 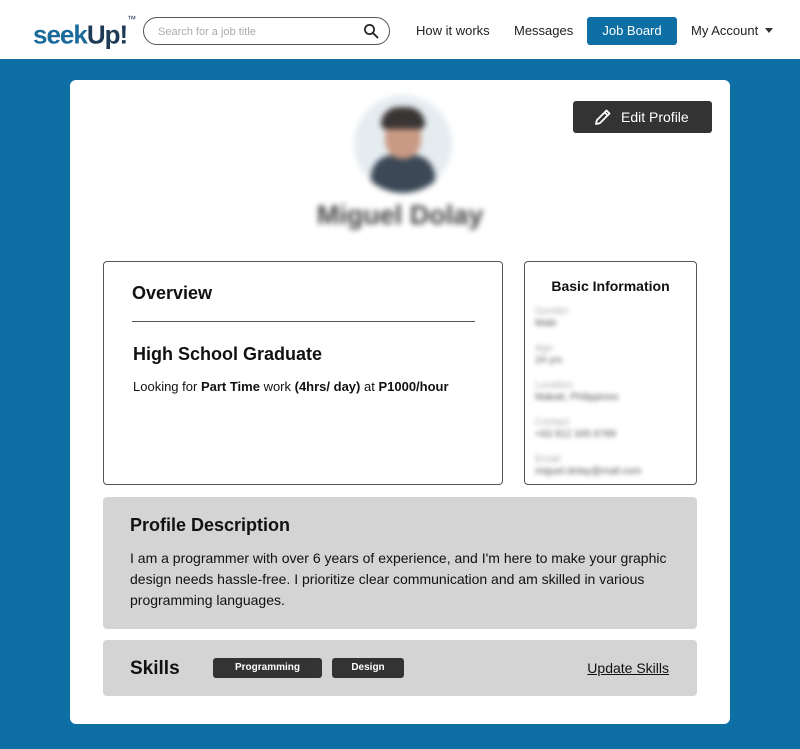 I want to click on info-value: Male, so click(x=546, y=323).